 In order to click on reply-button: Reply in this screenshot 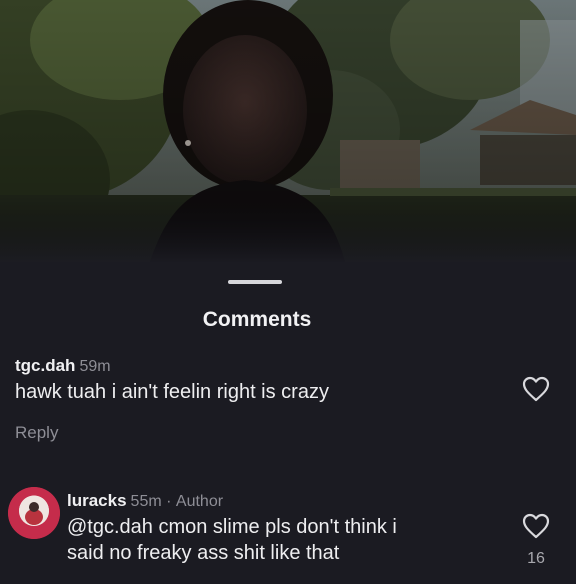, I will do `click(36, 433)`.